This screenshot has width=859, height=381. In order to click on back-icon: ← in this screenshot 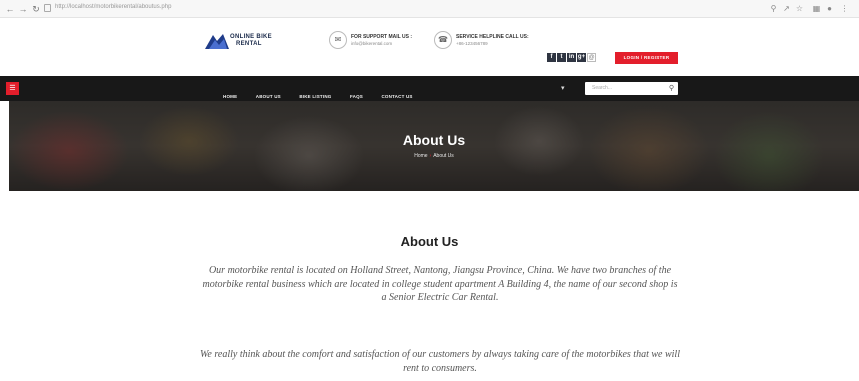, I will do `click(10, 9)`.